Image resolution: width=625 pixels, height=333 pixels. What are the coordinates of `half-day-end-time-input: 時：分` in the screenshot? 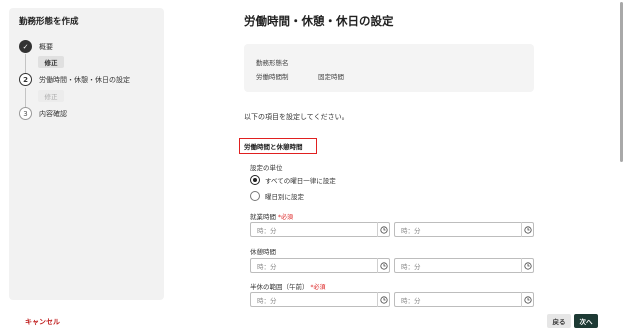 It's located at (464, 299).